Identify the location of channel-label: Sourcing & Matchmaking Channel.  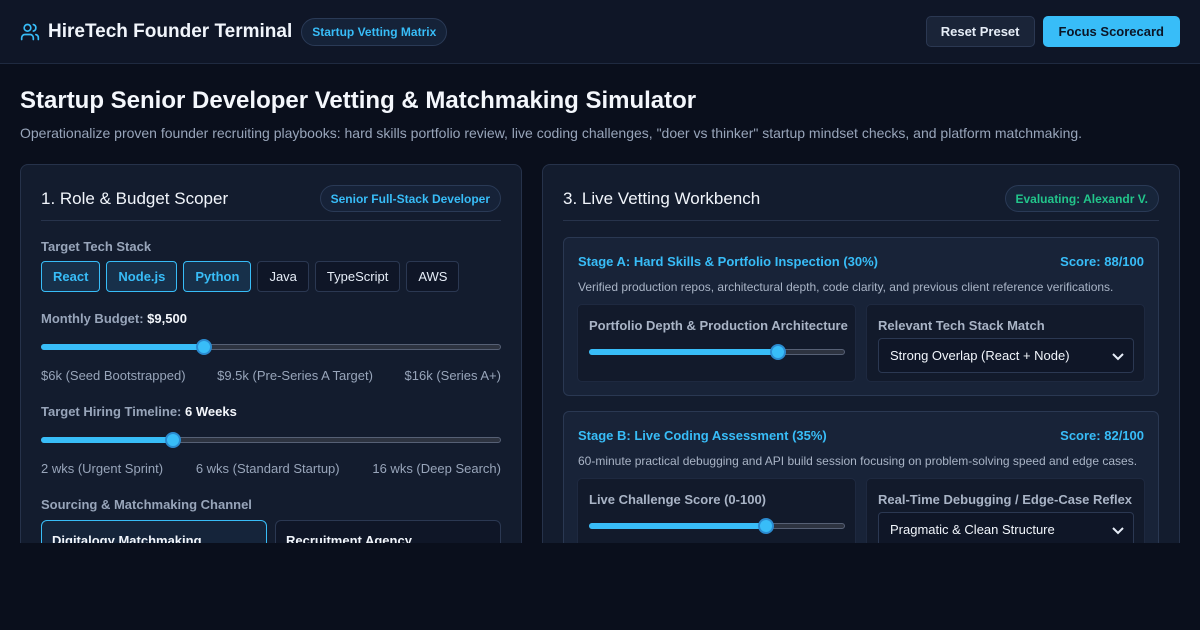
(146, 504).